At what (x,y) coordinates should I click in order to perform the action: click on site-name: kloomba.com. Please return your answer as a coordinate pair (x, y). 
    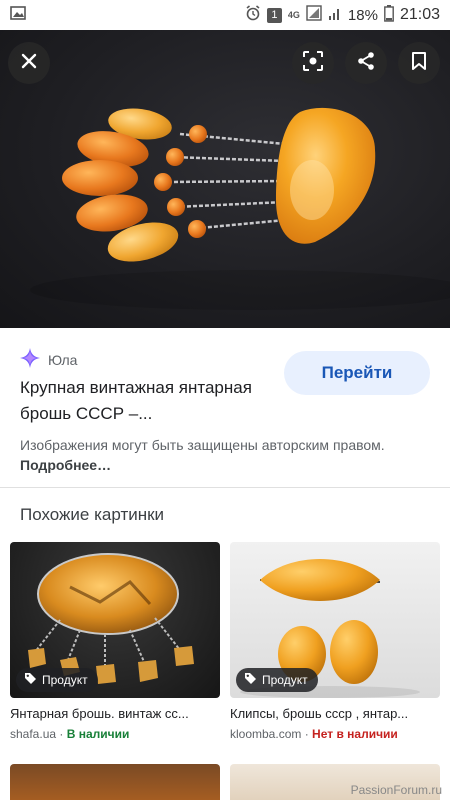
    Looking at the image, I should click on (266, 734).